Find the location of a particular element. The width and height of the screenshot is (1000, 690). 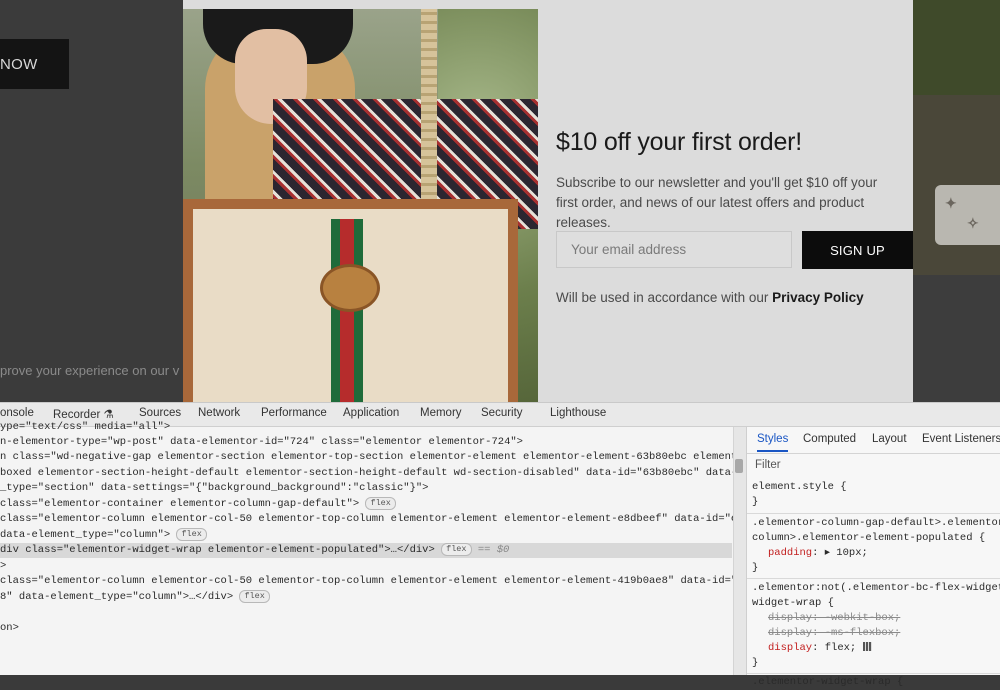

styles-filter-input: Filter is located at coordinates (768, 465).